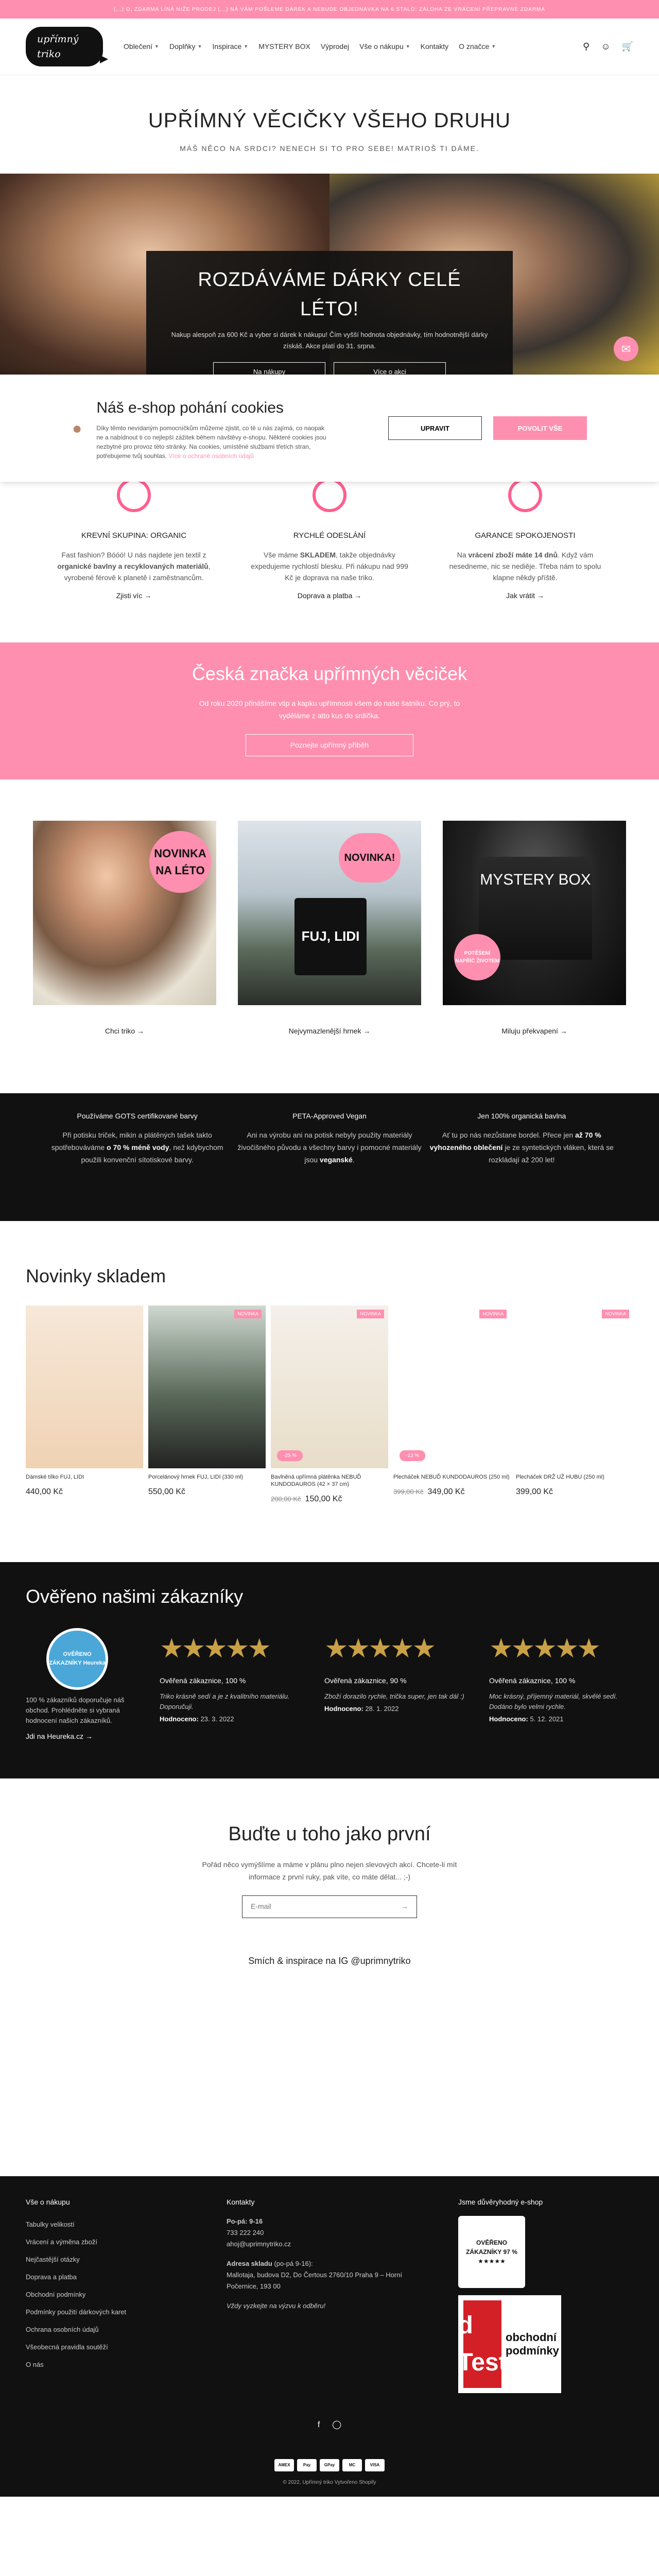 This screenshot has width=659, height=2576. I want to click on cookie-adjust-button: UPRAVIT, so click(435, 428).